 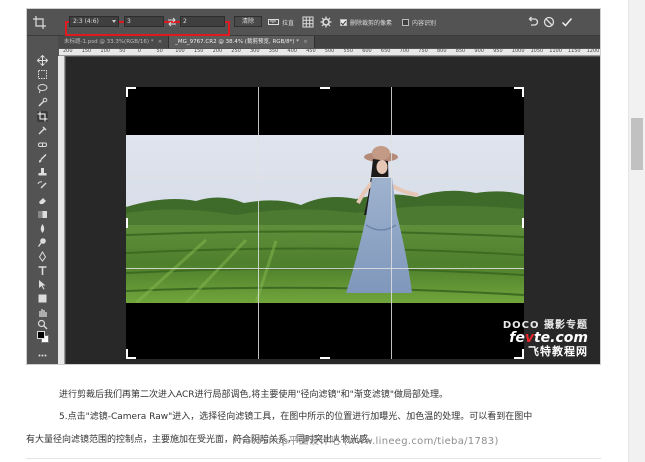 I want to click on ruler-tick-label: 1050, so click(x=537, y=51).